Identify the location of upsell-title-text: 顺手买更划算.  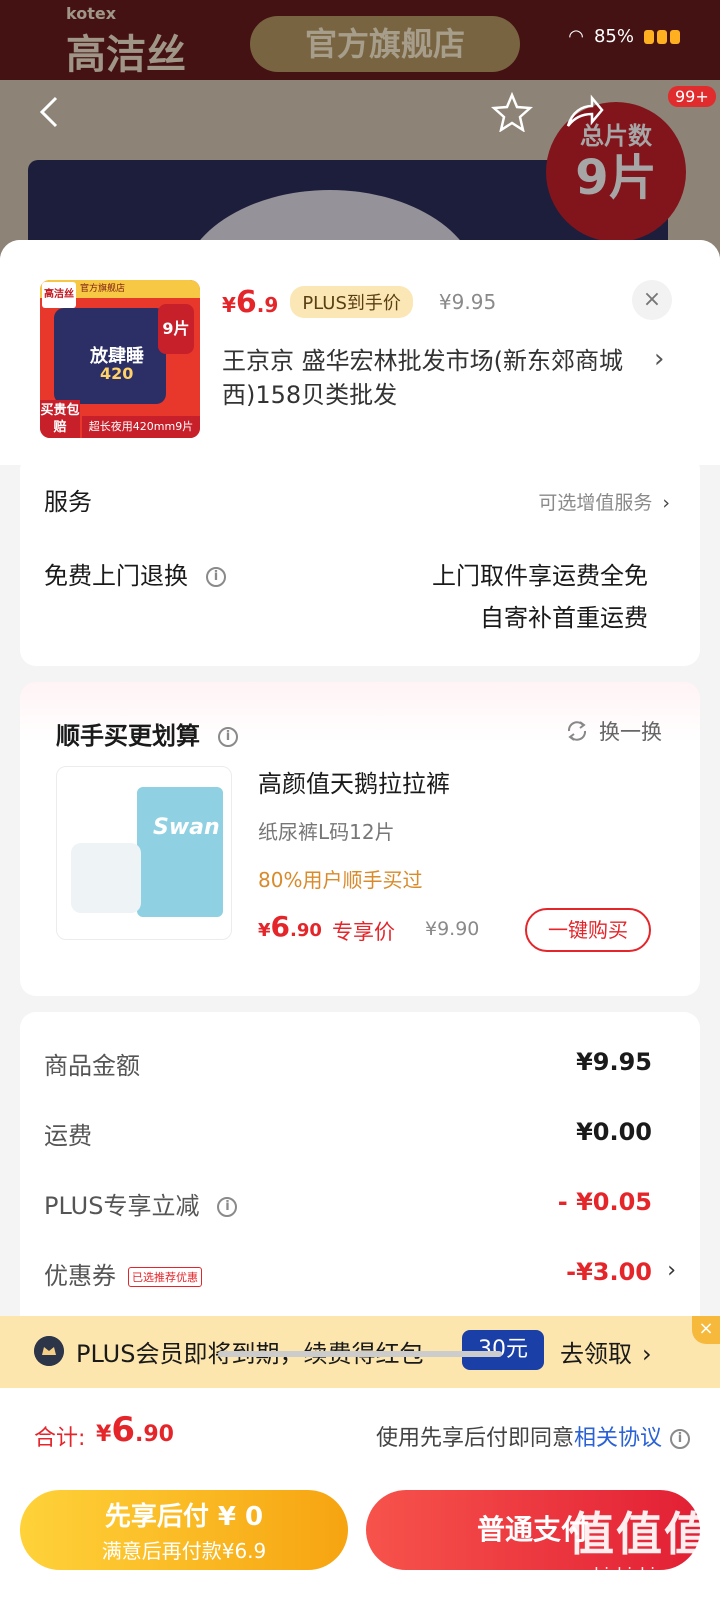
(128, 736).